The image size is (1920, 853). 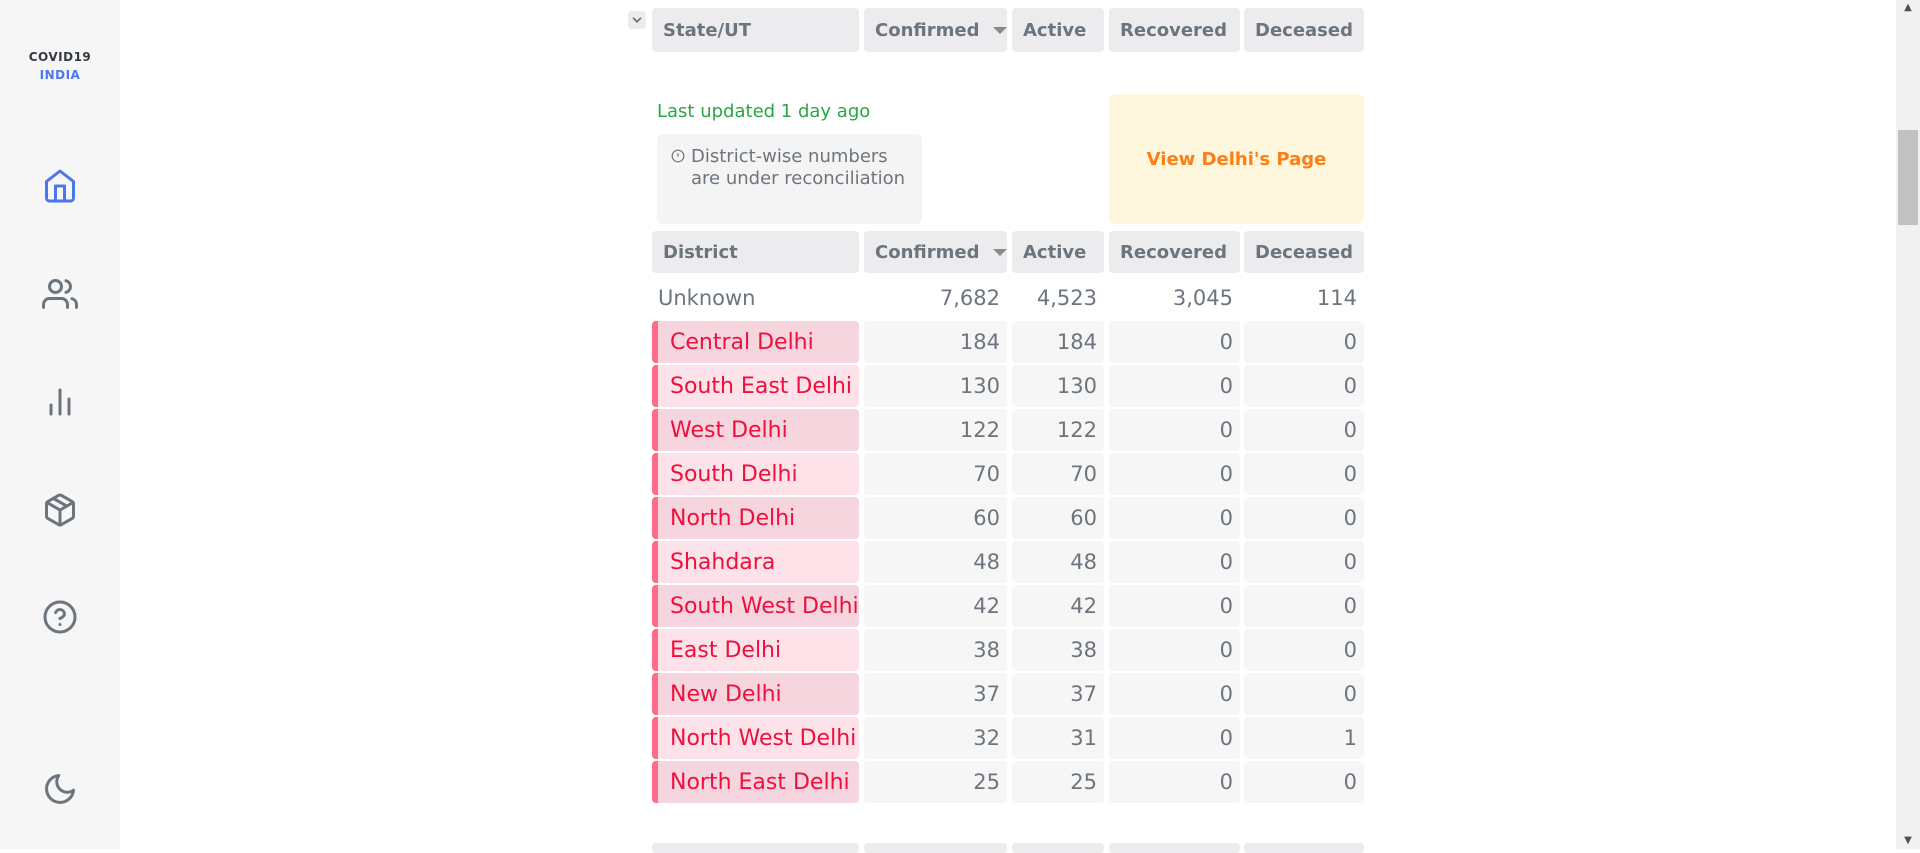 I want to click on district-name-cell: North East Delhi, so click(x=755, y=782).